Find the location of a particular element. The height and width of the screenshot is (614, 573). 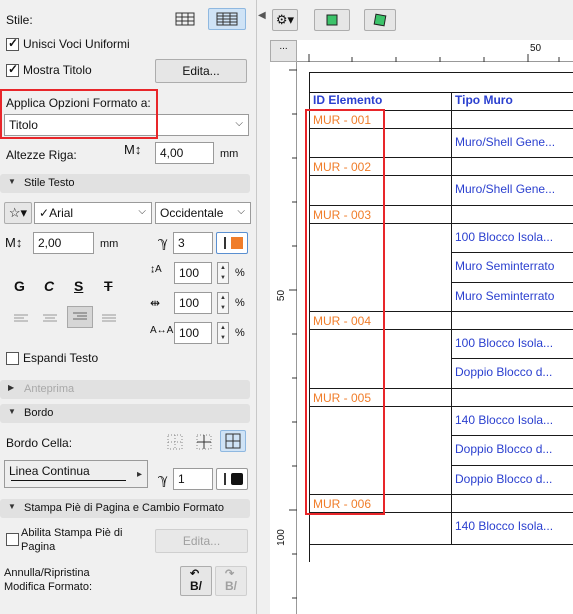

line-pen-input: 1 is located at coordinates (193, 479).